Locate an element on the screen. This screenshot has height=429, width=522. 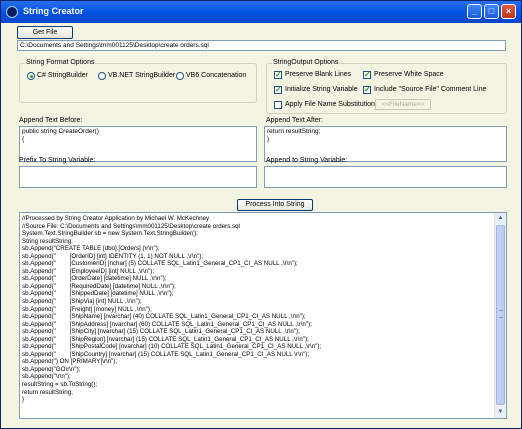
initialize-string-variable-checkbox is located at coordinates (278, 89).